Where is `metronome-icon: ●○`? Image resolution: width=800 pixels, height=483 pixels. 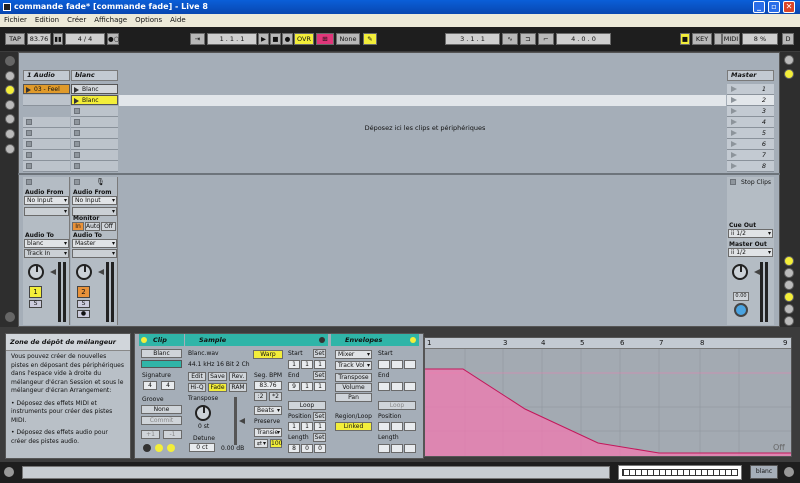 metronome-icon: ●○ is located at coordinates (113, 39).